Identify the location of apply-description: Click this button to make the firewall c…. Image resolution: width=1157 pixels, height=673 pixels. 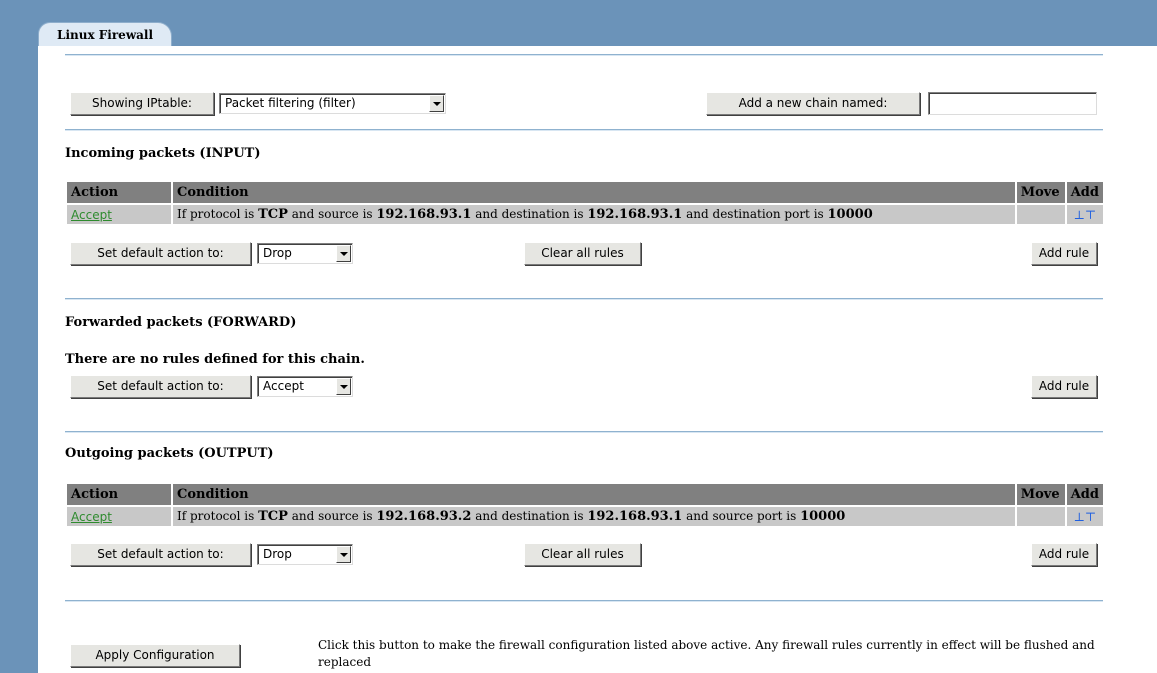
(706, 653).